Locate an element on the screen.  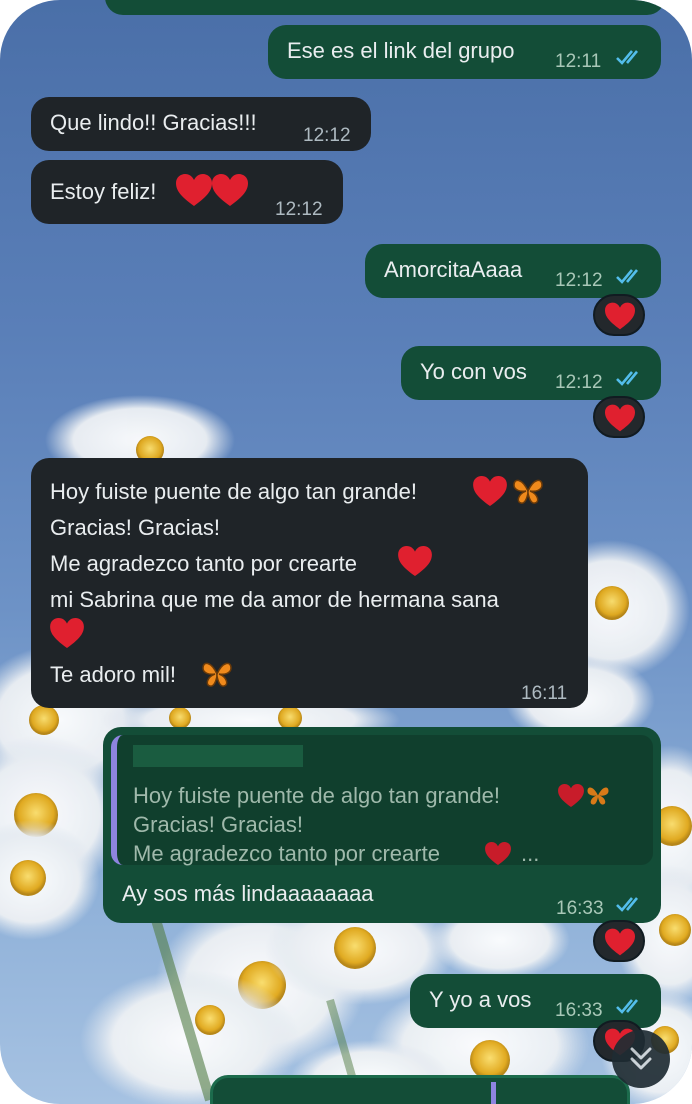
message-text-line: Te adoro mil! is located at coordinates (113, 674).